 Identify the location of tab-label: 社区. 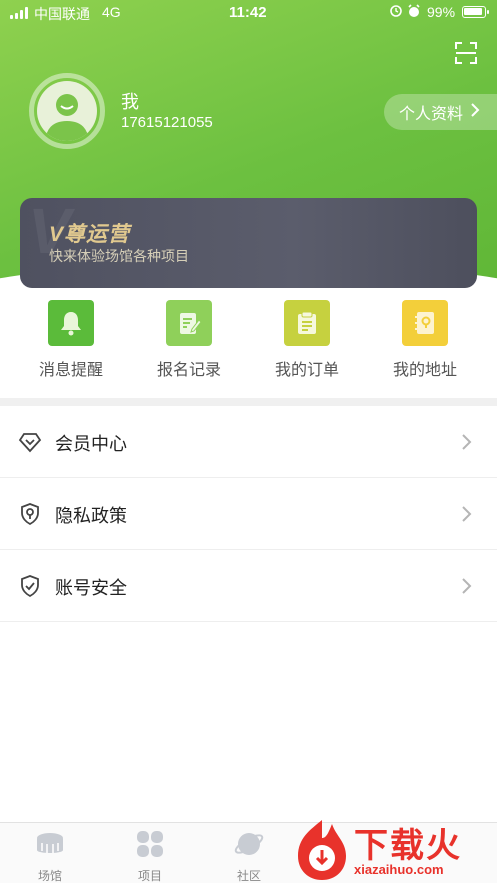
(248, 876).